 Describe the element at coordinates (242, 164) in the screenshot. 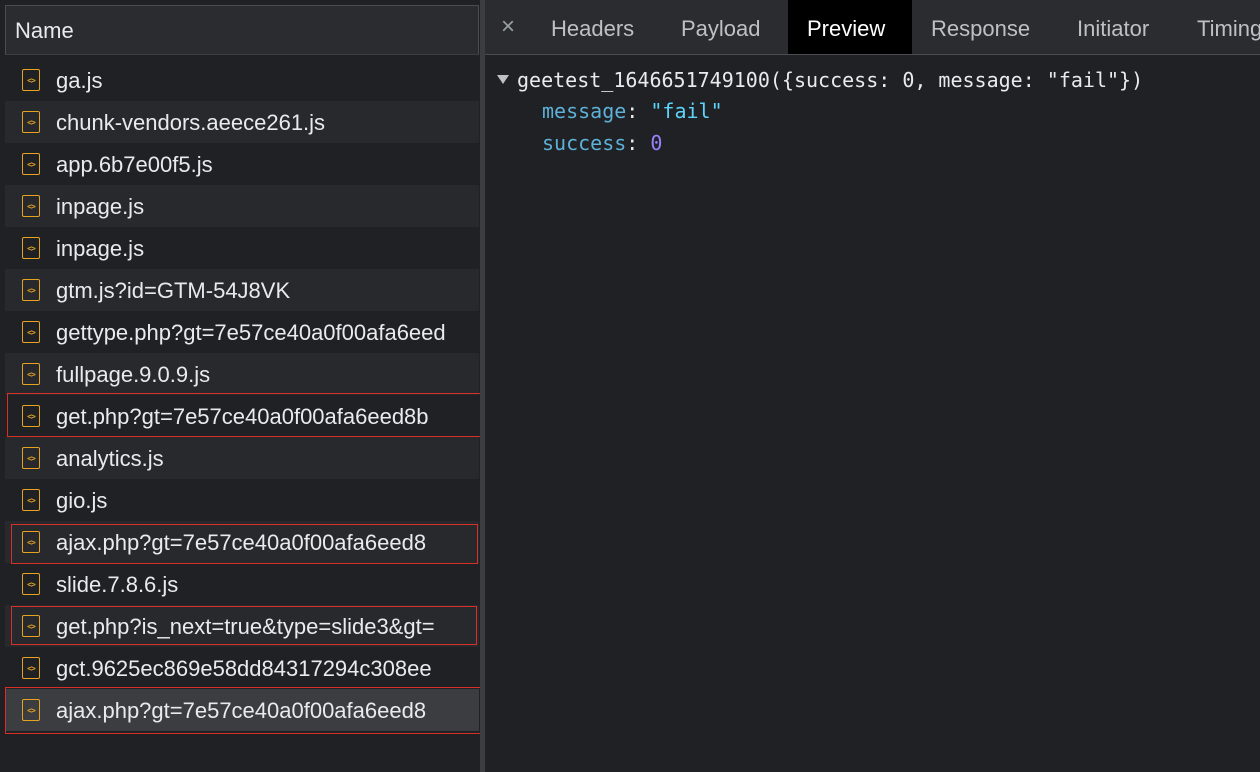

I see `request-row: app.6b7e00f5.js` at that location.